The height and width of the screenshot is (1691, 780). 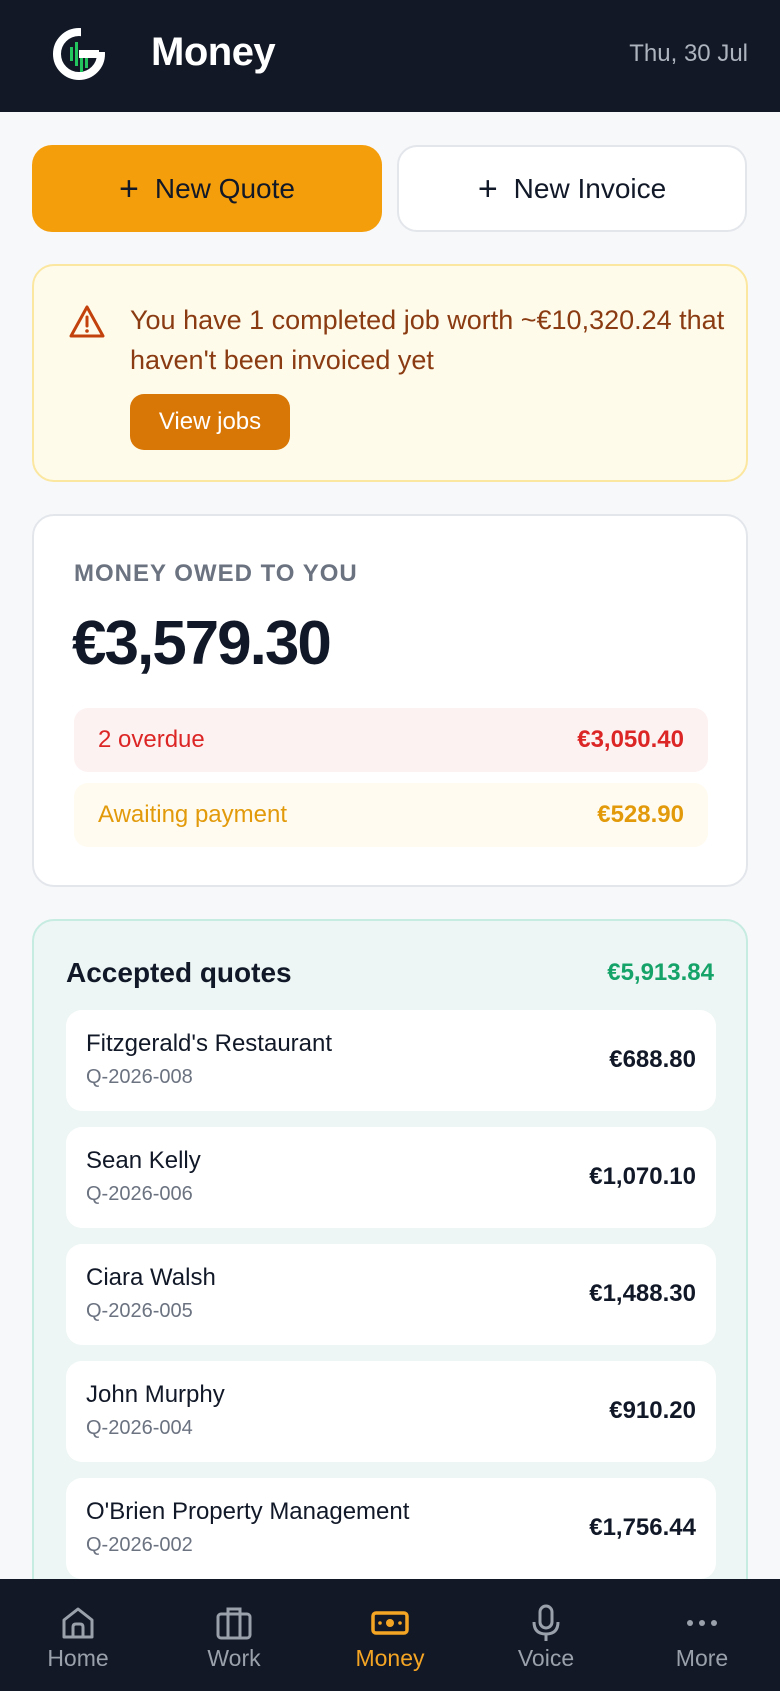 I want to click on accepted-quotes-title: Accepted quotes, so click(x=179, y=972).